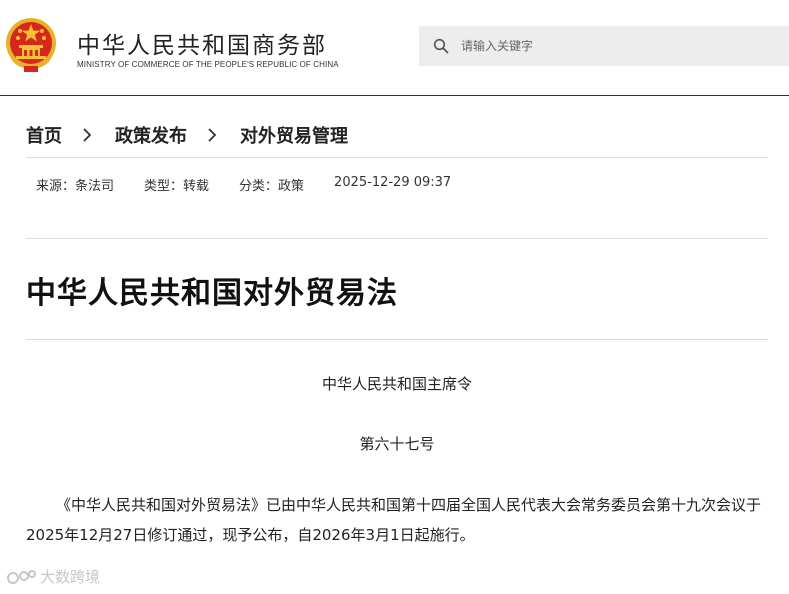 The width and height of the screenshot is (789, 594). I want to click on site-title: 中华人民共和国商务部, so click(202, 46).